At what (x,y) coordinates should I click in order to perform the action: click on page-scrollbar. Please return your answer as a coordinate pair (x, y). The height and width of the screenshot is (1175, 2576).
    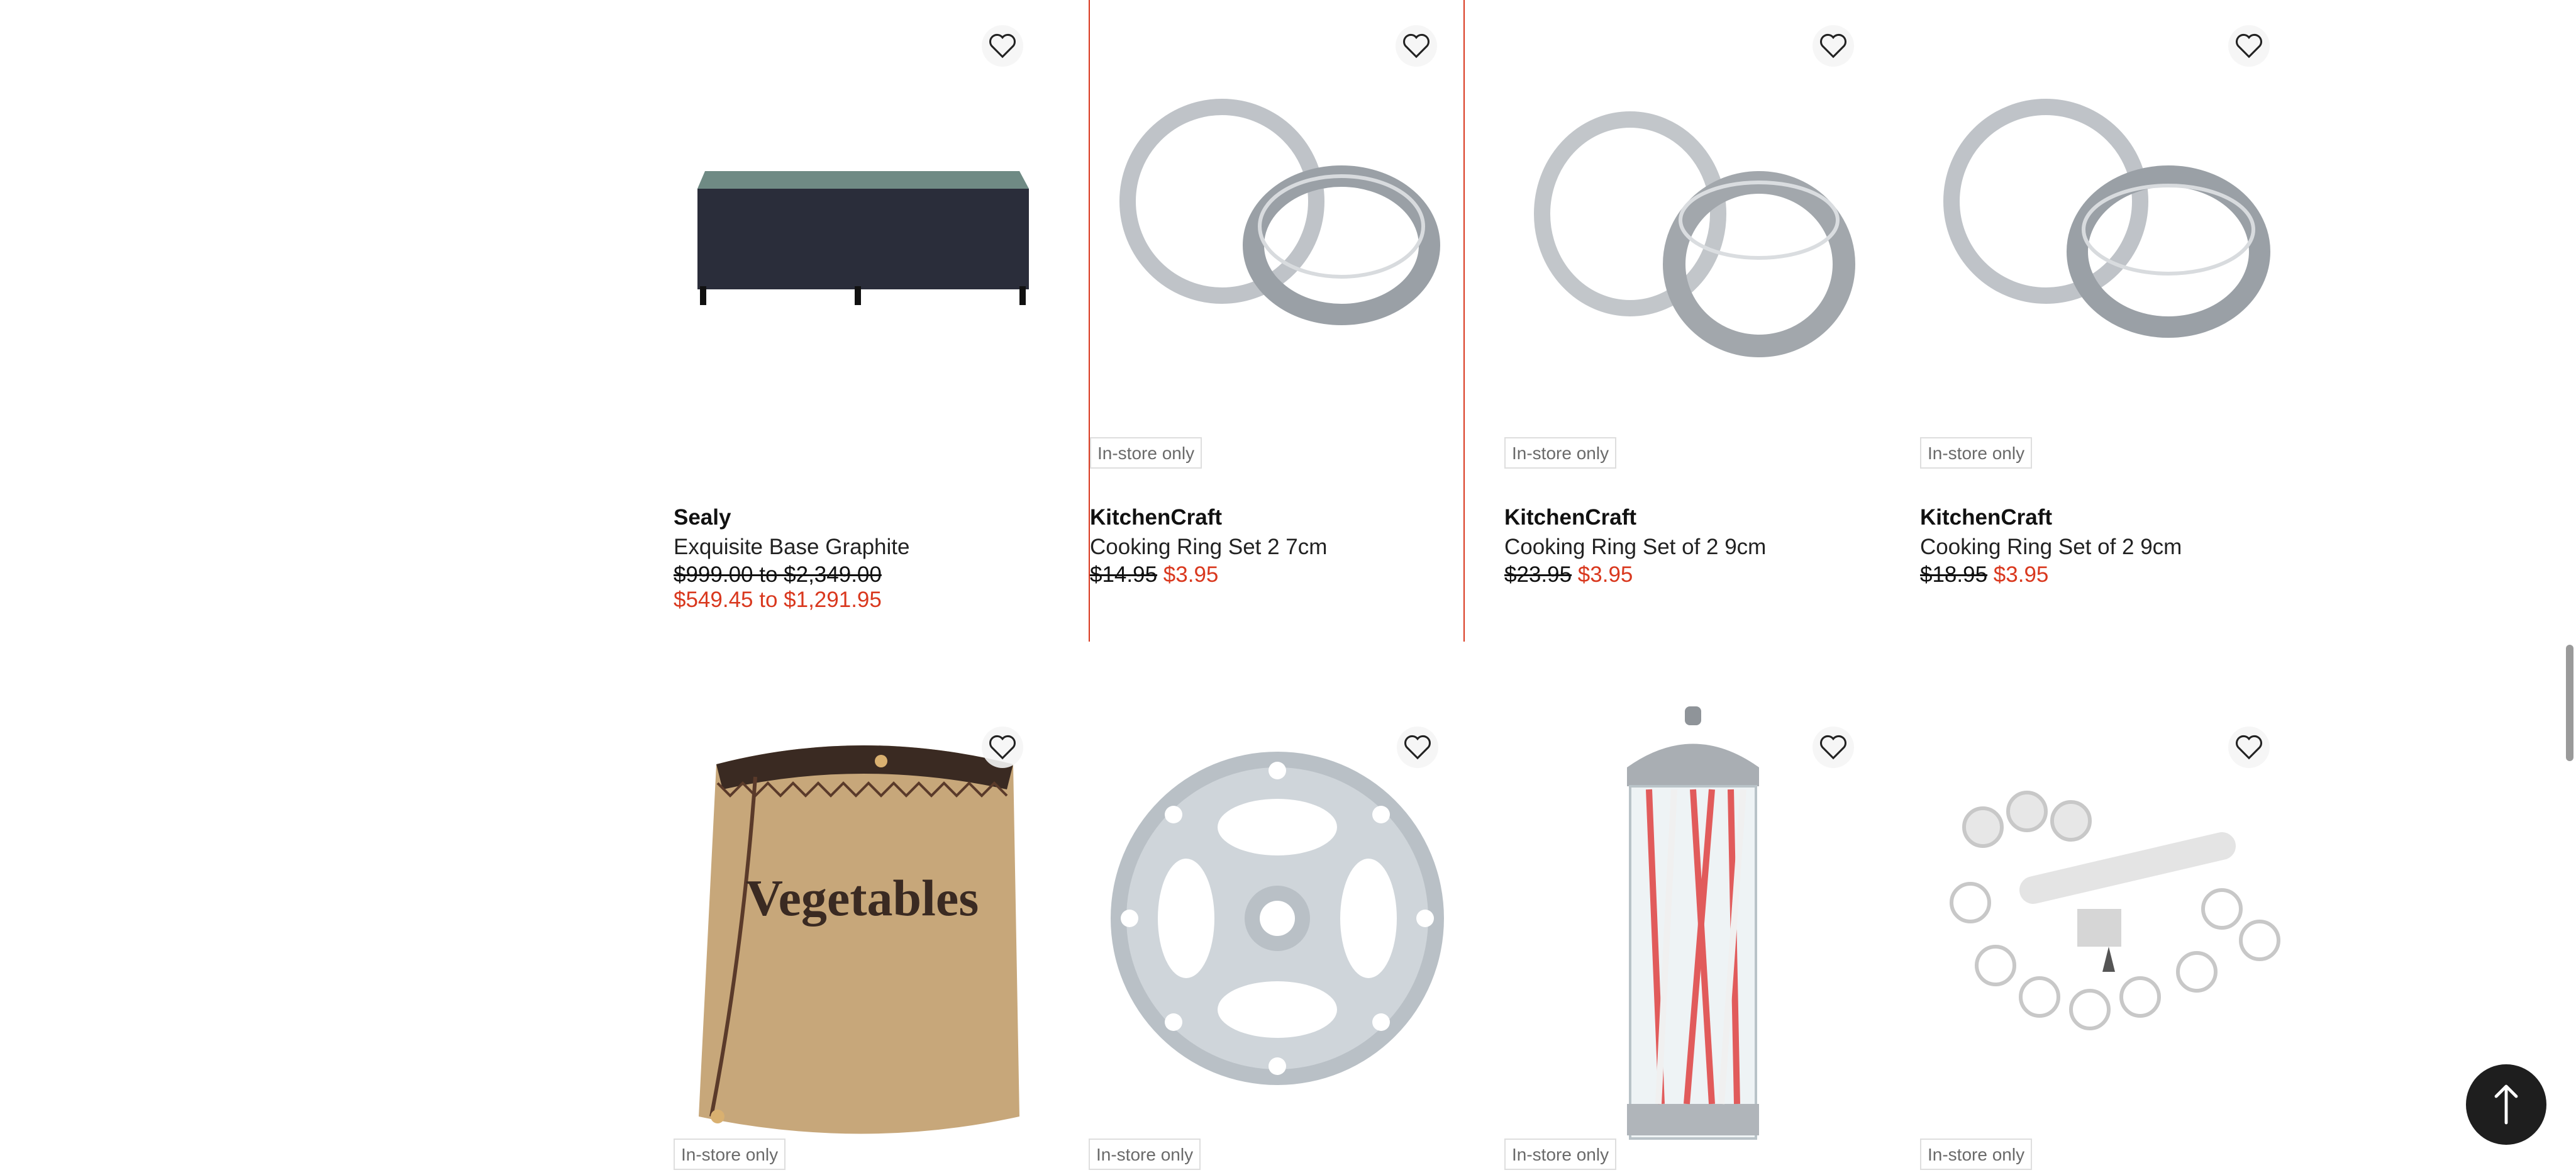
    Looking at the image, I should click on (2569, 703).